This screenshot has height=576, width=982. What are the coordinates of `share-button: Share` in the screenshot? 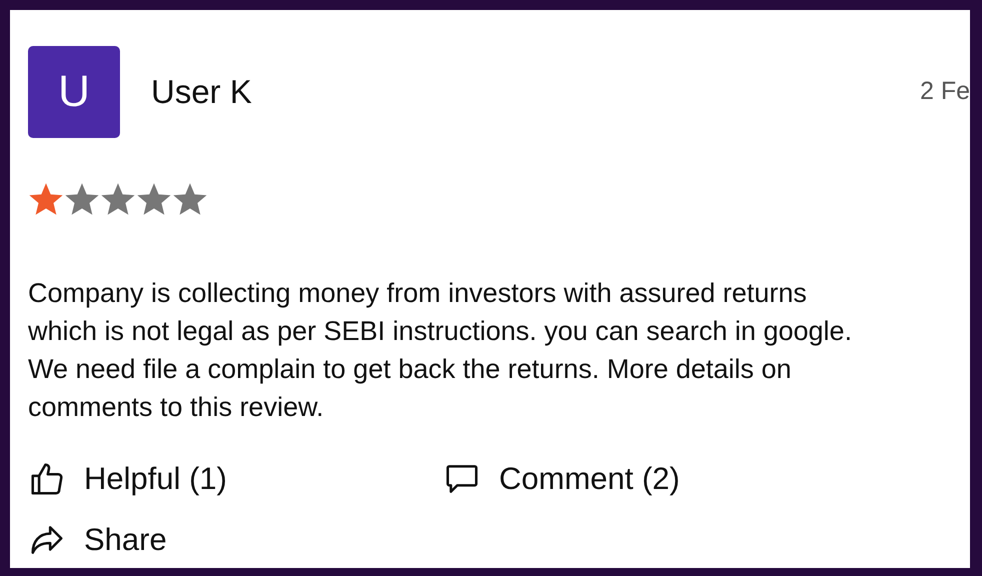 It's located at (97, 539).